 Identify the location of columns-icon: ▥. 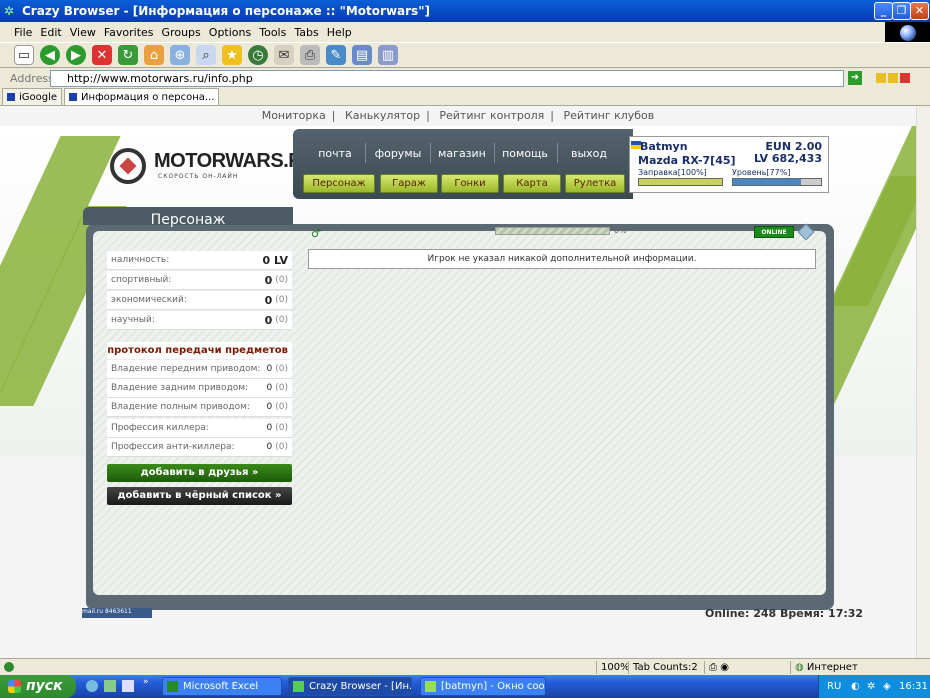
(388, 55).